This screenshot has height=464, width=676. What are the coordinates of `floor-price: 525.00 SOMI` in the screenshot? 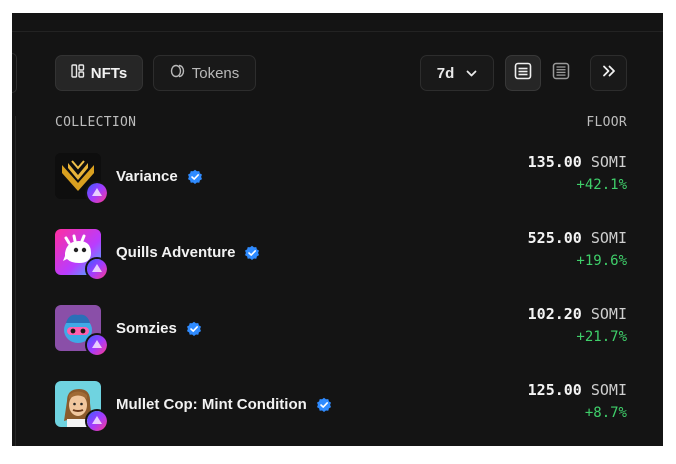 It's located at (577, 238).